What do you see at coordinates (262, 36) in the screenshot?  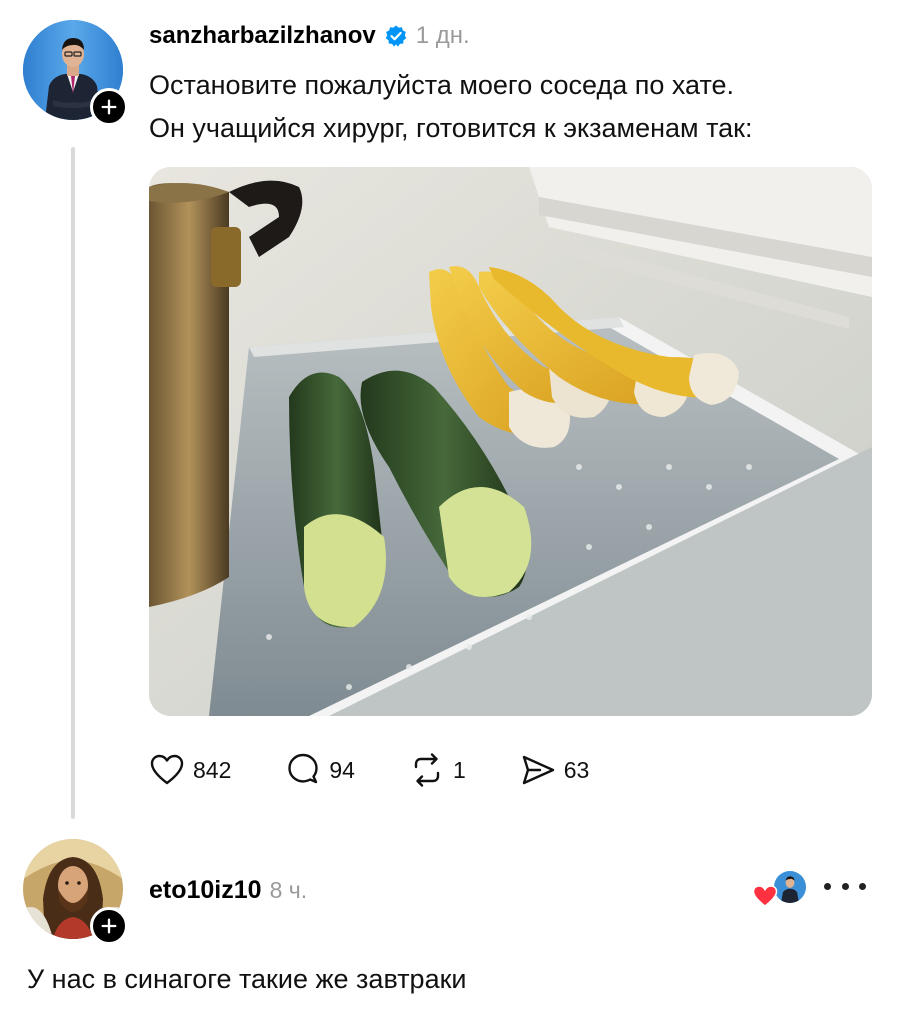 I see `post-author-username: sanzharbazilzhanov` at bounding box center [262, 36].